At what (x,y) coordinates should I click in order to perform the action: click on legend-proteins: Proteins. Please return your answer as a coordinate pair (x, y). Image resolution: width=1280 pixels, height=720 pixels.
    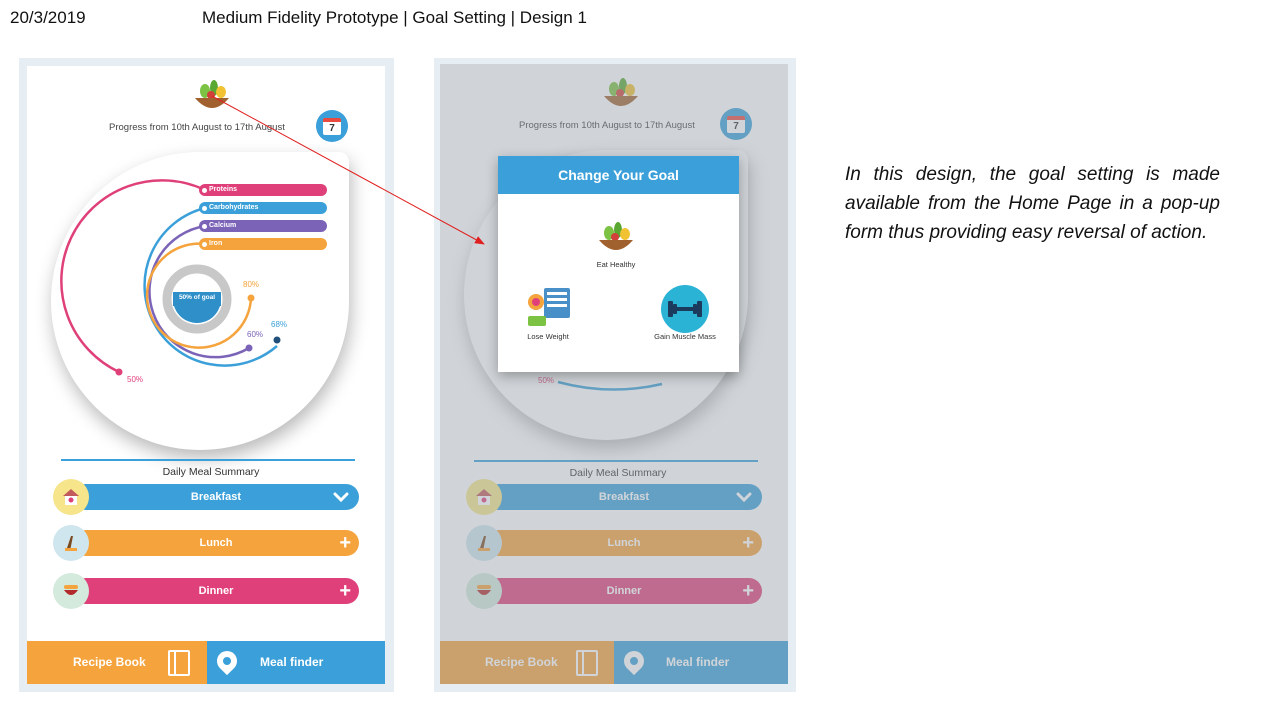
    Looking at the image, I should click on (263, 190).